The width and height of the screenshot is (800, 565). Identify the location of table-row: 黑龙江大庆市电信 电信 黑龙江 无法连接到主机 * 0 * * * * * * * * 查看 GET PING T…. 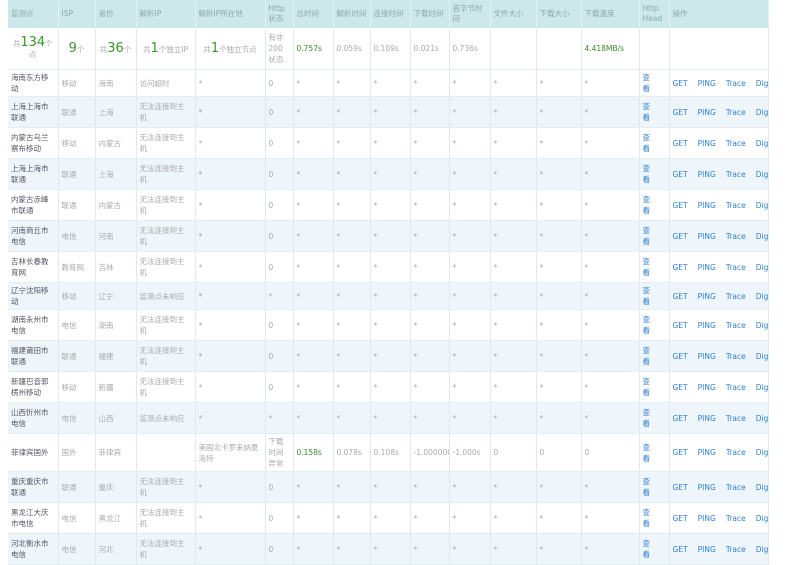
(388, 518).